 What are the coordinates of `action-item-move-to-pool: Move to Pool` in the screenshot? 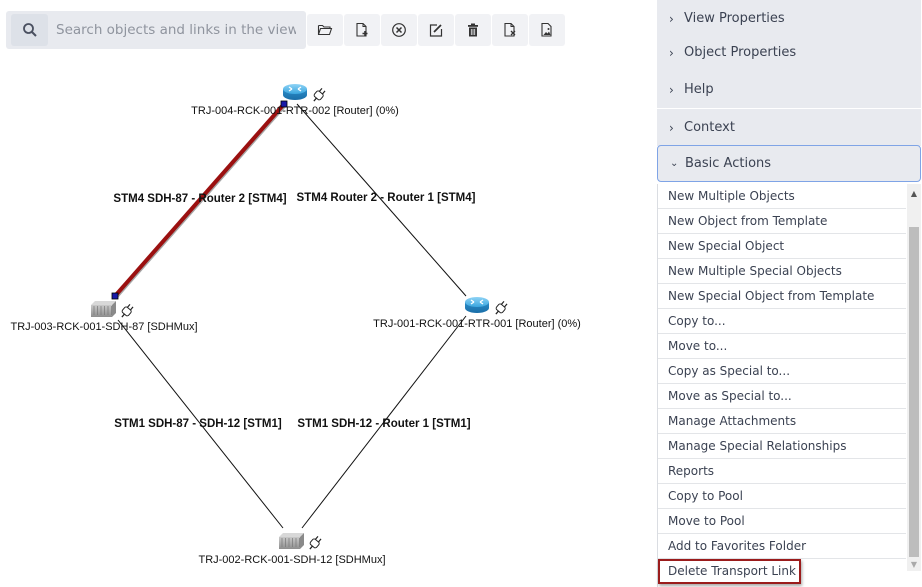 It's located at (782, 521).